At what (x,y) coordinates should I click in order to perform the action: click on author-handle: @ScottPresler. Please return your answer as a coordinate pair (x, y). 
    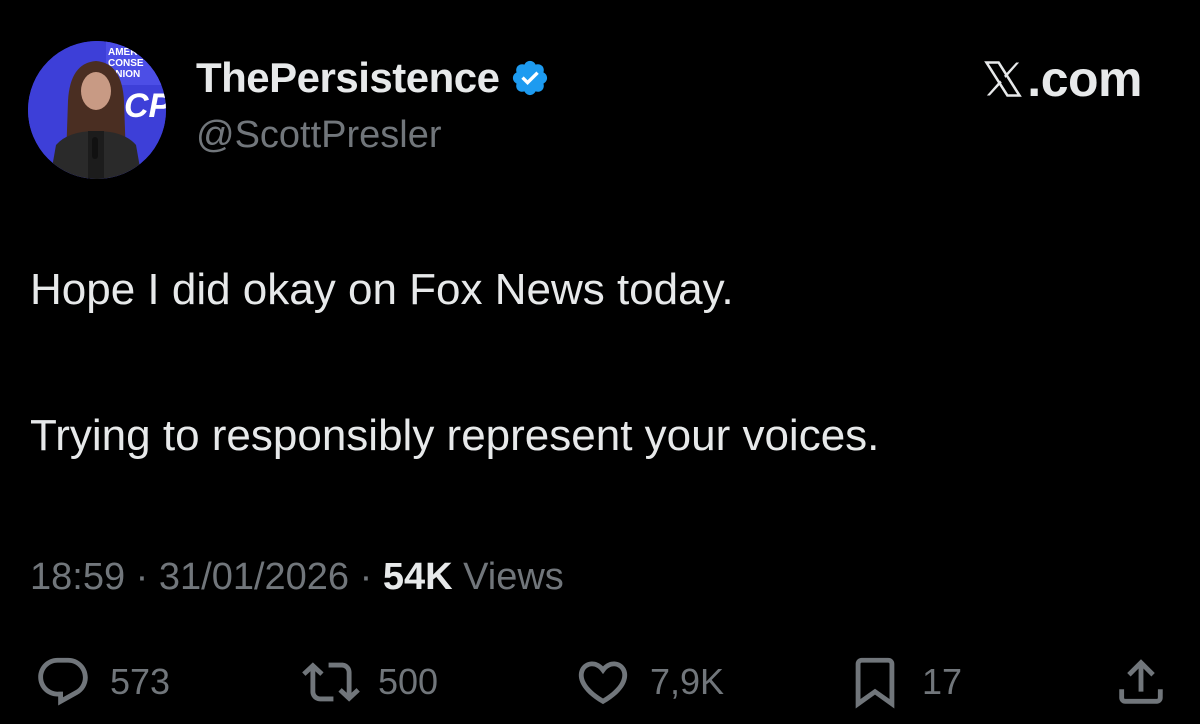
    Looking at the image, I should click on (319, 135).